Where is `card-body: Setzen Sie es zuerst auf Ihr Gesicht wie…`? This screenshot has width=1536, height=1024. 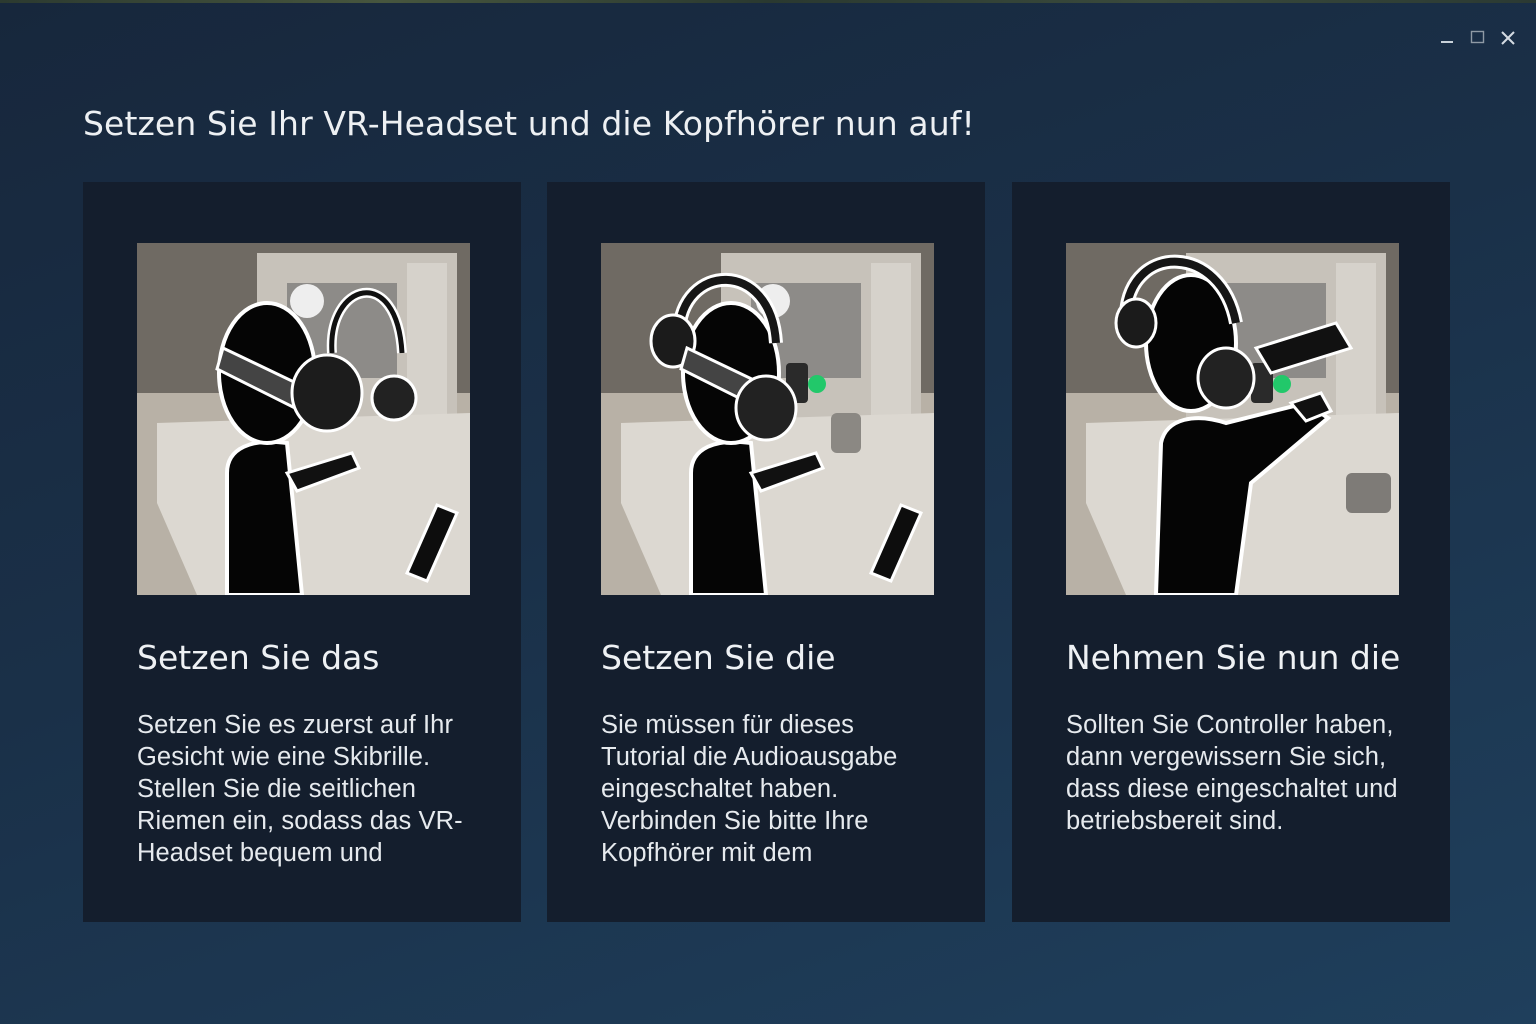 card-body: Setzen Sie es zuerst auf Ihr Gesicht wie… is located at coordinates (300, 789).